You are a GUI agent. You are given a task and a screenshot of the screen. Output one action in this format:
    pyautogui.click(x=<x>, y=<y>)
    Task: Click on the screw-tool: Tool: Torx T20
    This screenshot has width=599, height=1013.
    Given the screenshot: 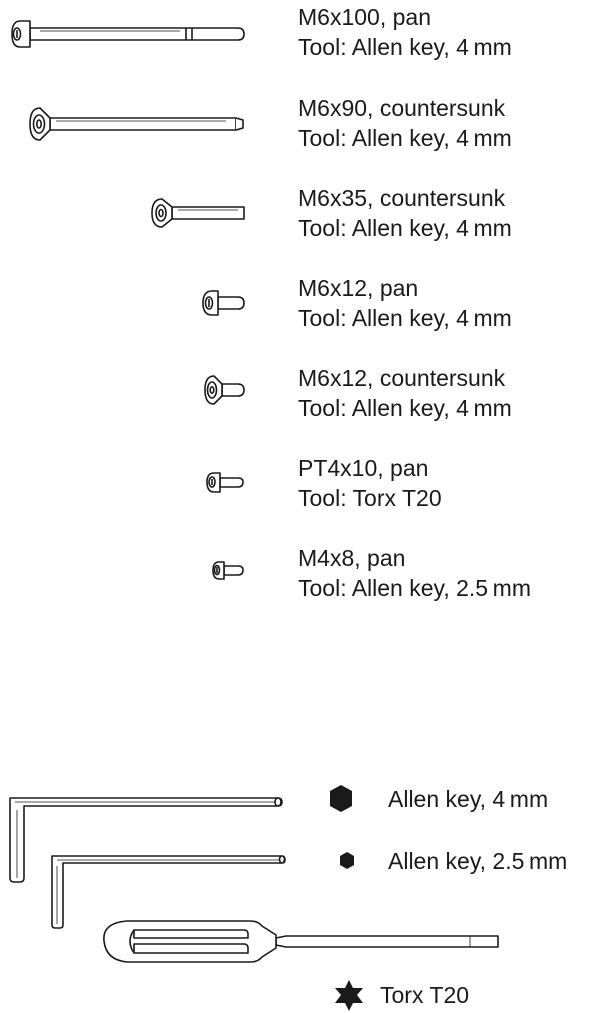 What is the action you would take?
    pyautogui.click(x=370, y=498)
    